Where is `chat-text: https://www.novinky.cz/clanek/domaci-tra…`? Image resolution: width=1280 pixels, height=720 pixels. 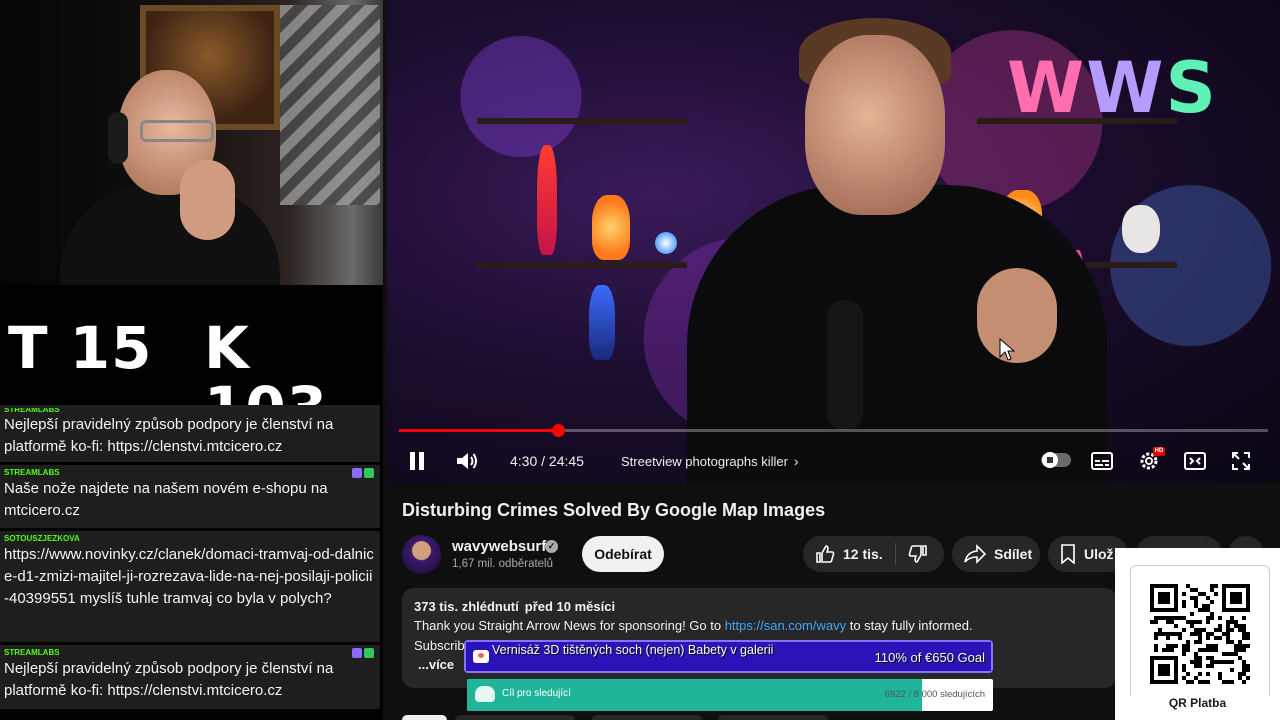 chat-text: https://www.novinky.cz/clanek/domaci-tra… is located at coordinates (189, 576).